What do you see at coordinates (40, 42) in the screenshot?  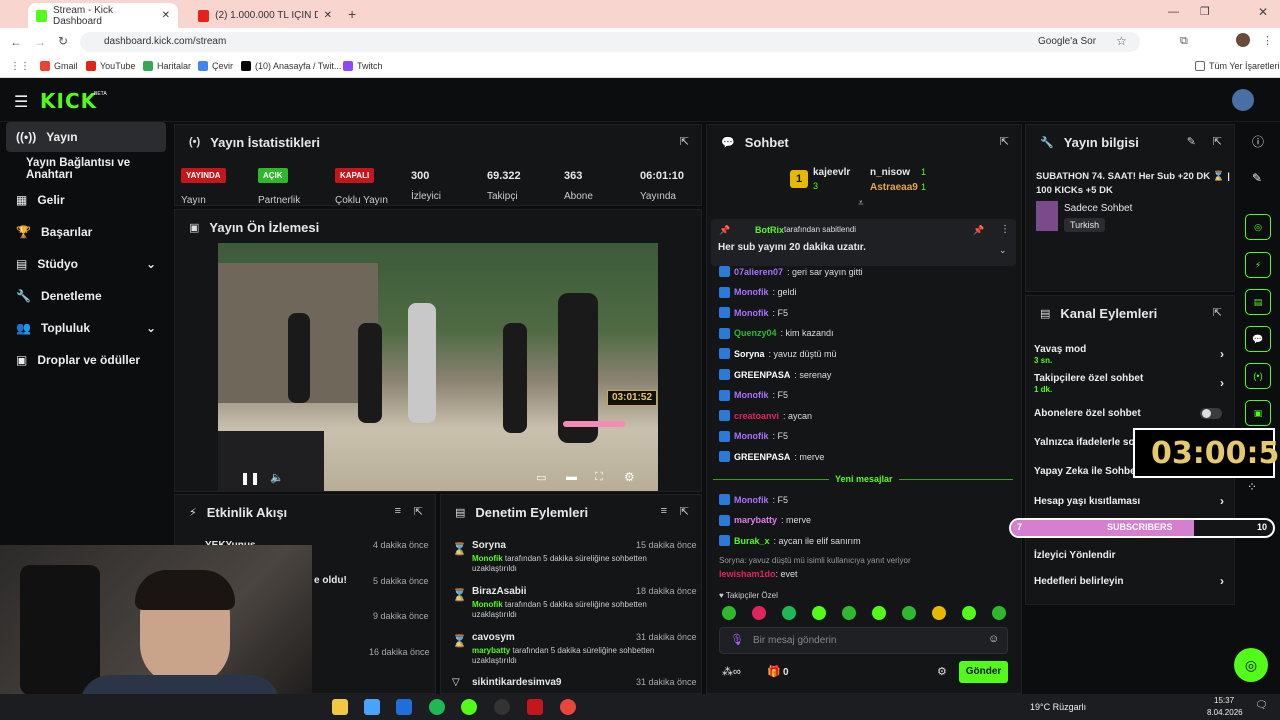 I see `forward-icon: →` at bounding box center [40, 42].